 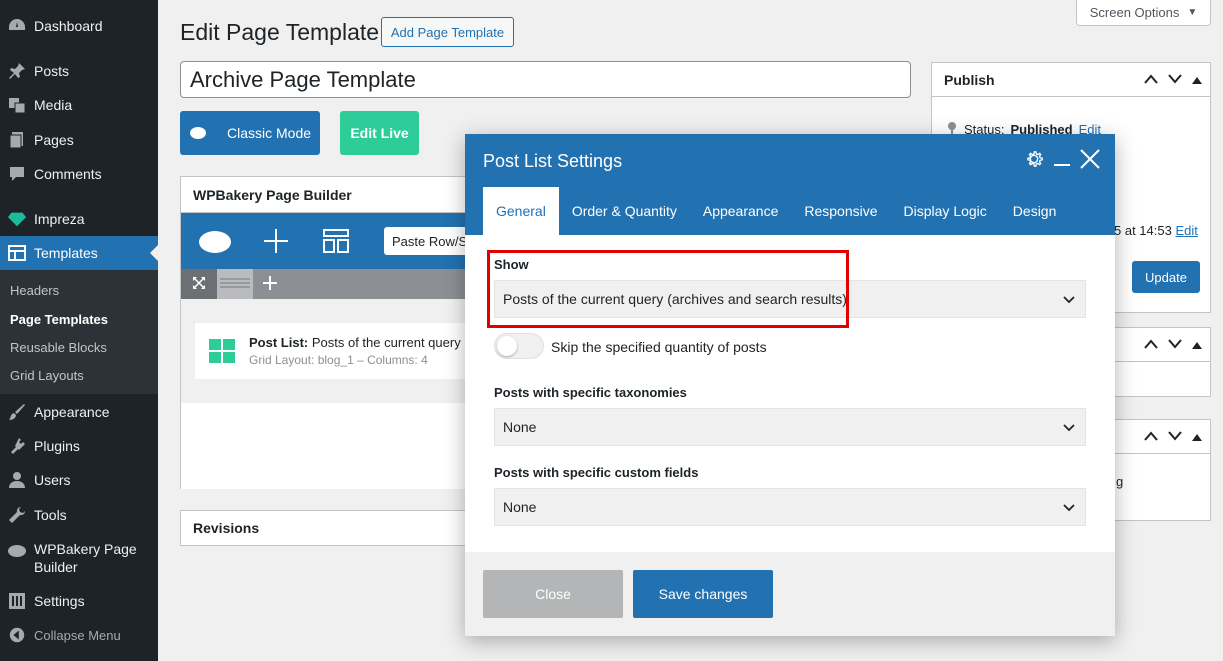 I want to click on date-edit-link: Edit, so click(x=1186, y=230).